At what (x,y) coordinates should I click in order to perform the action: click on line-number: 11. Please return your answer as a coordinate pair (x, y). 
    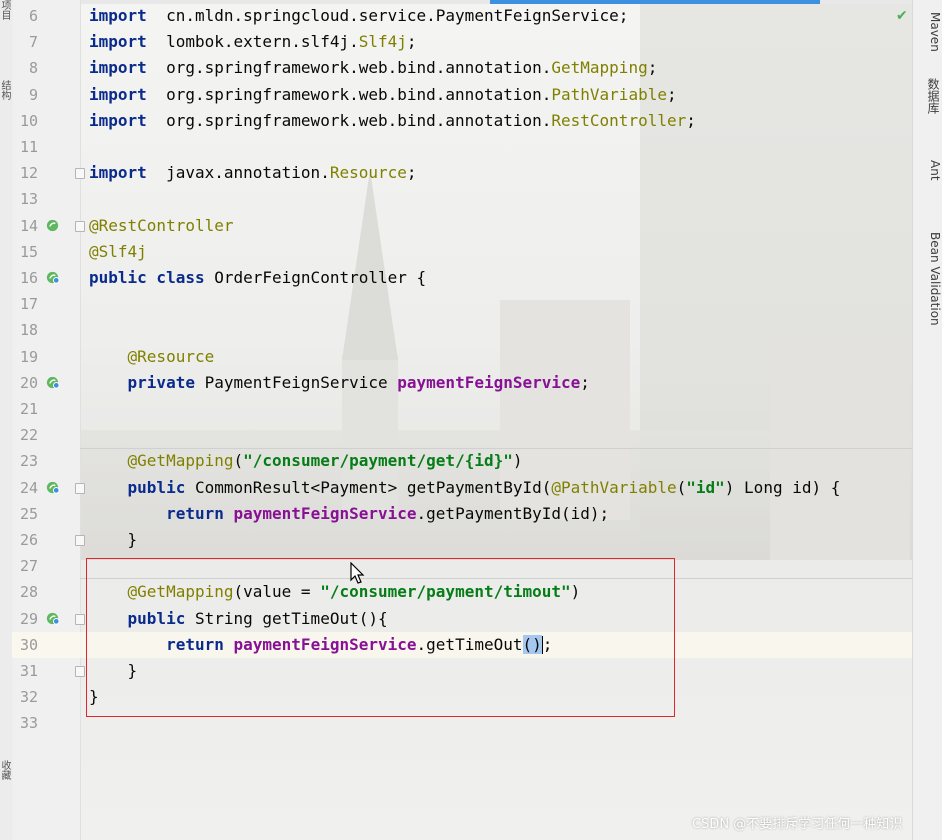
    Looking at the image, I should click on (28, 147).